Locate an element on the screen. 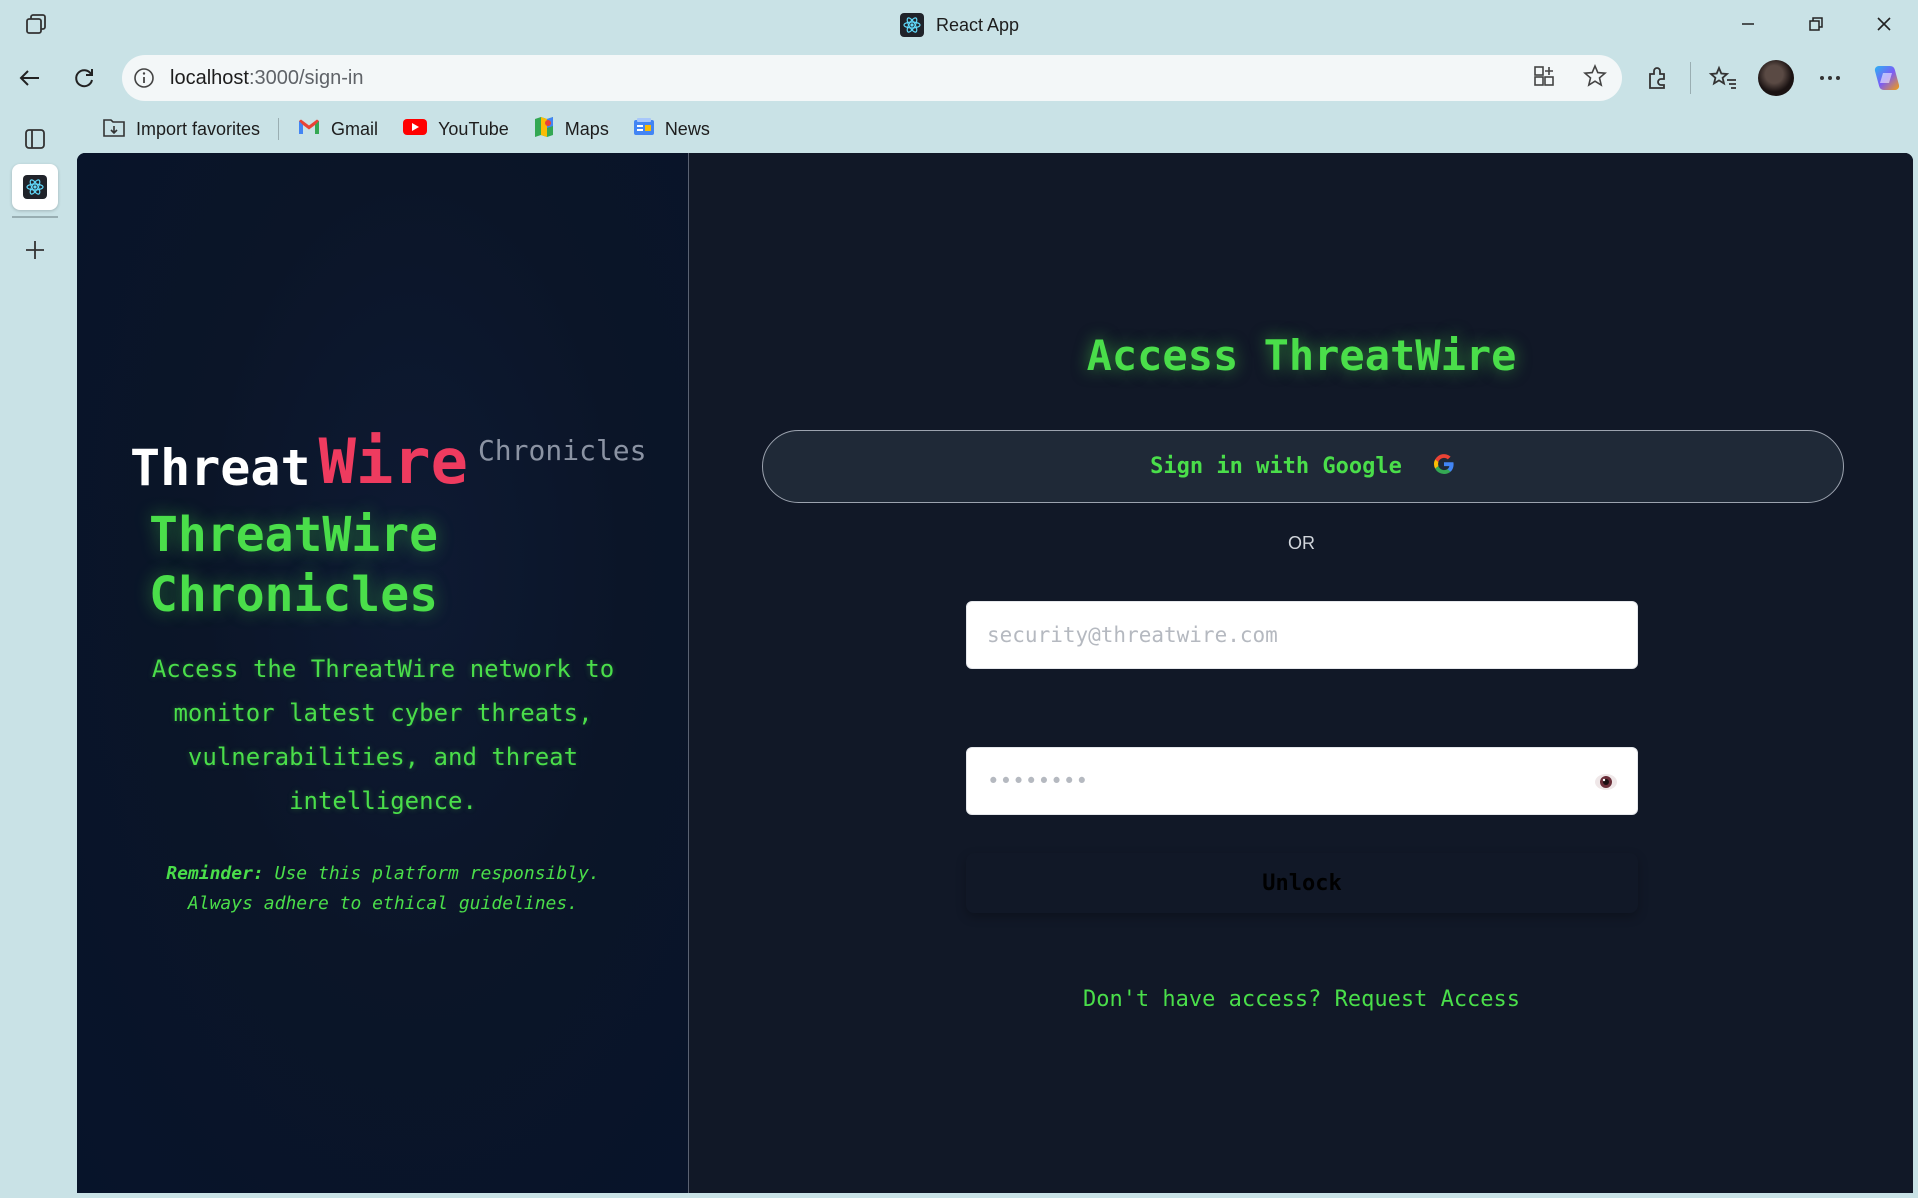 The height and width of the screenshot is (1198, 1918). bookmark-label: News is located at coordinates (687, 128).